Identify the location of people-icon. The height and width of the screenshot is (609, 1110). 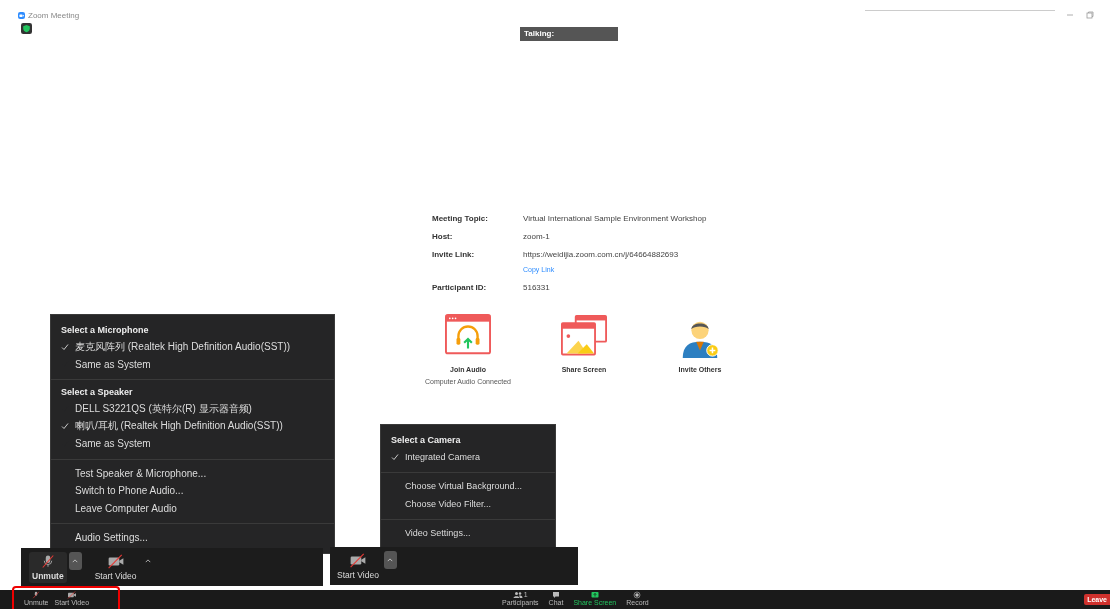
(517, 595).